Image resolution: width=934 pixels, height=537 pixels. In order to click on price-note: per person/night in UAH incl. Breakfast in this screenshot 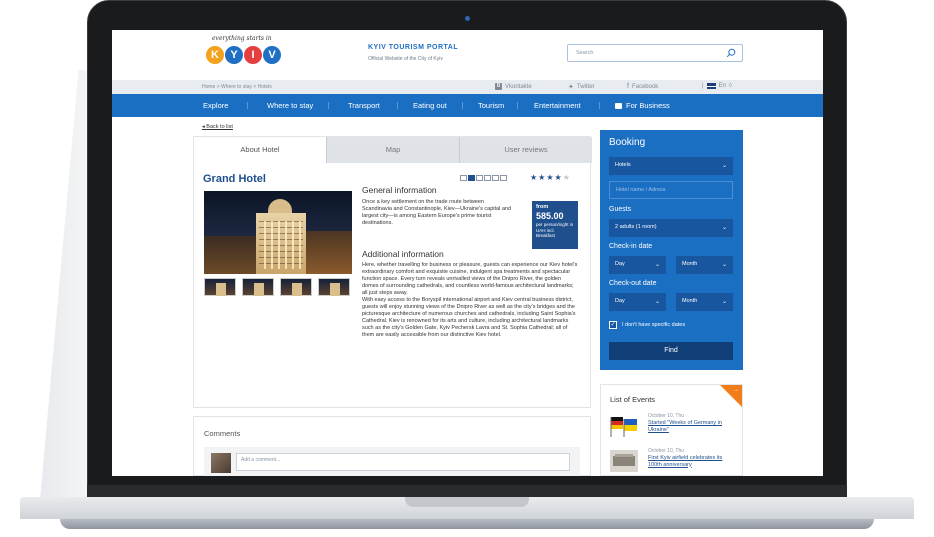, I will do `click(555, 230)`.